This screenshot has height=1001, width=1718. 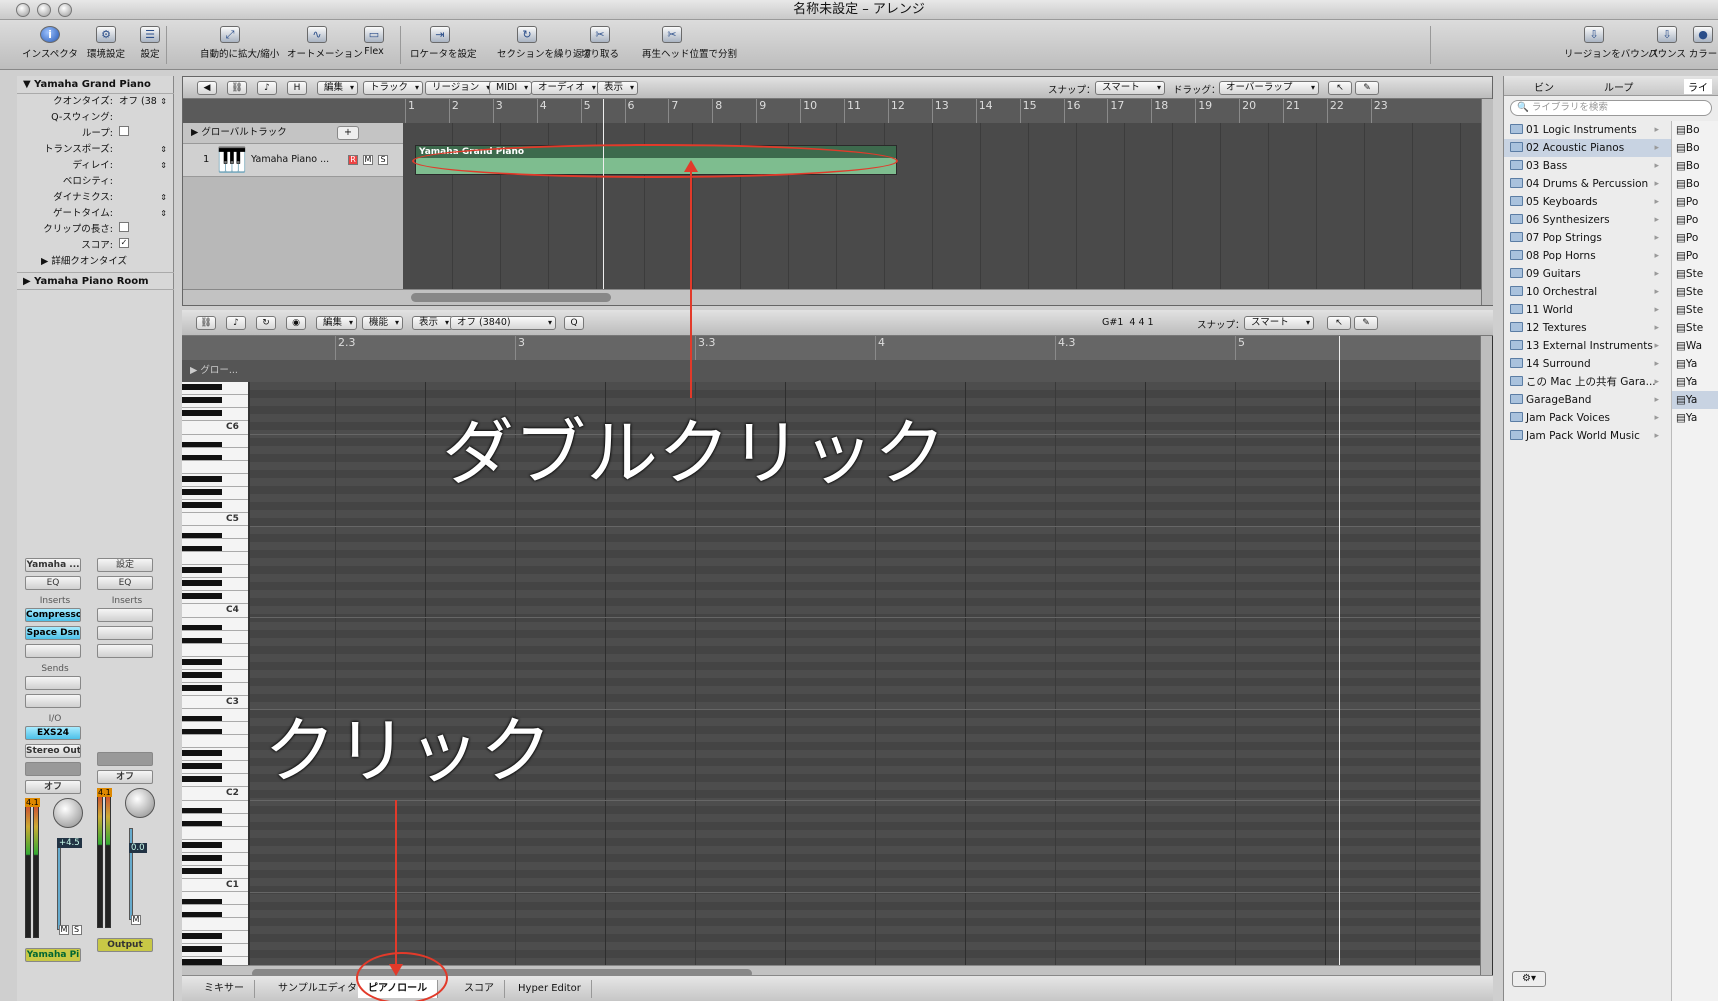 What do you see at coordinates (136, 920) in the screenshot?
I see `strip2-mute-button: M` at bounding box center [136, 920].